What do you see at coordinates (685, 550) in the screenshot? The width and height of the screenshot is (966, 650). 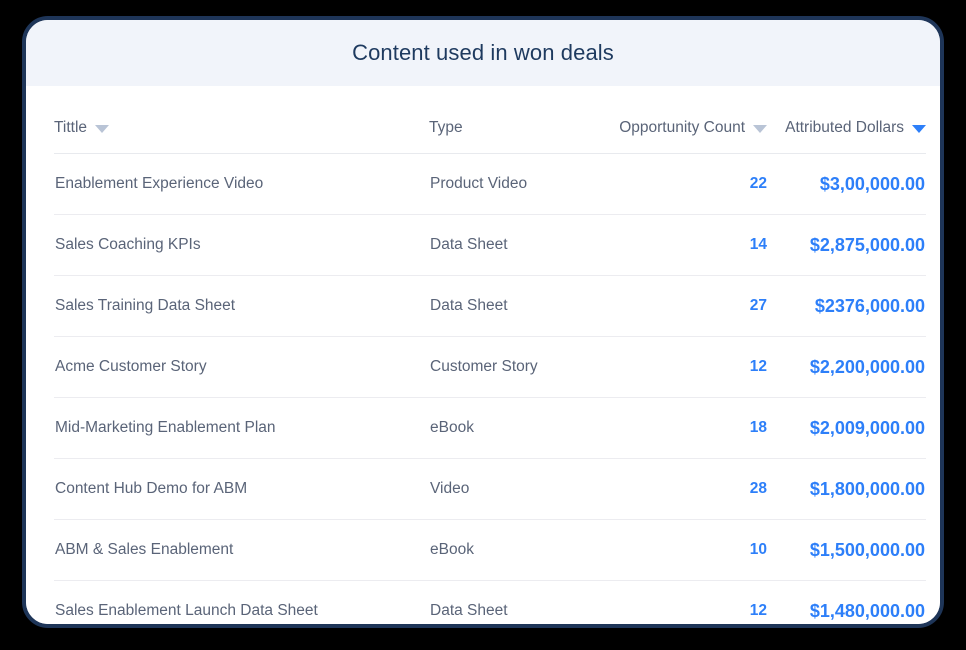 I see `cell-opportunity-count: 10` at bounding box center [685, 550].